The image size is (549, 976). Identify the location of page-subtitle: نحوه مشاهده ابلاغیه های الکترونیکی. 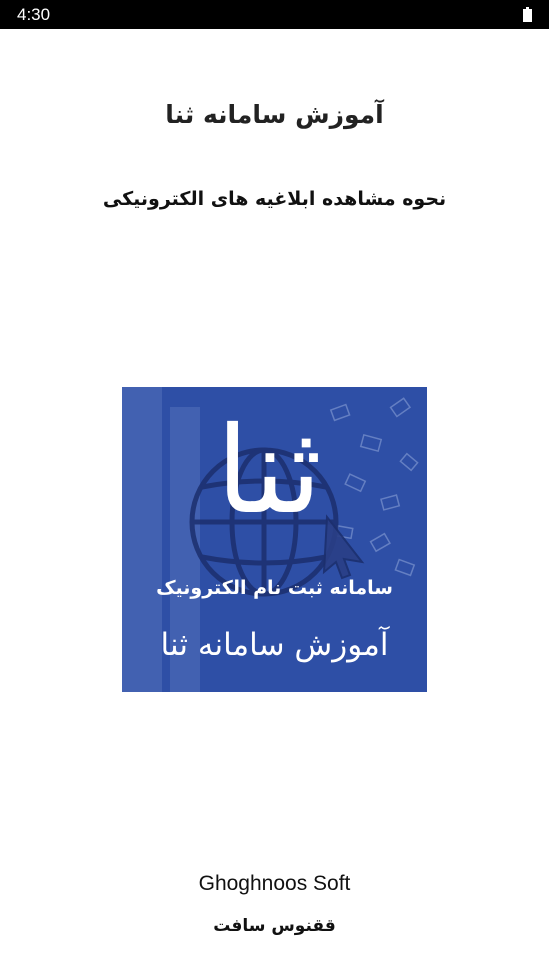
(274, 199).